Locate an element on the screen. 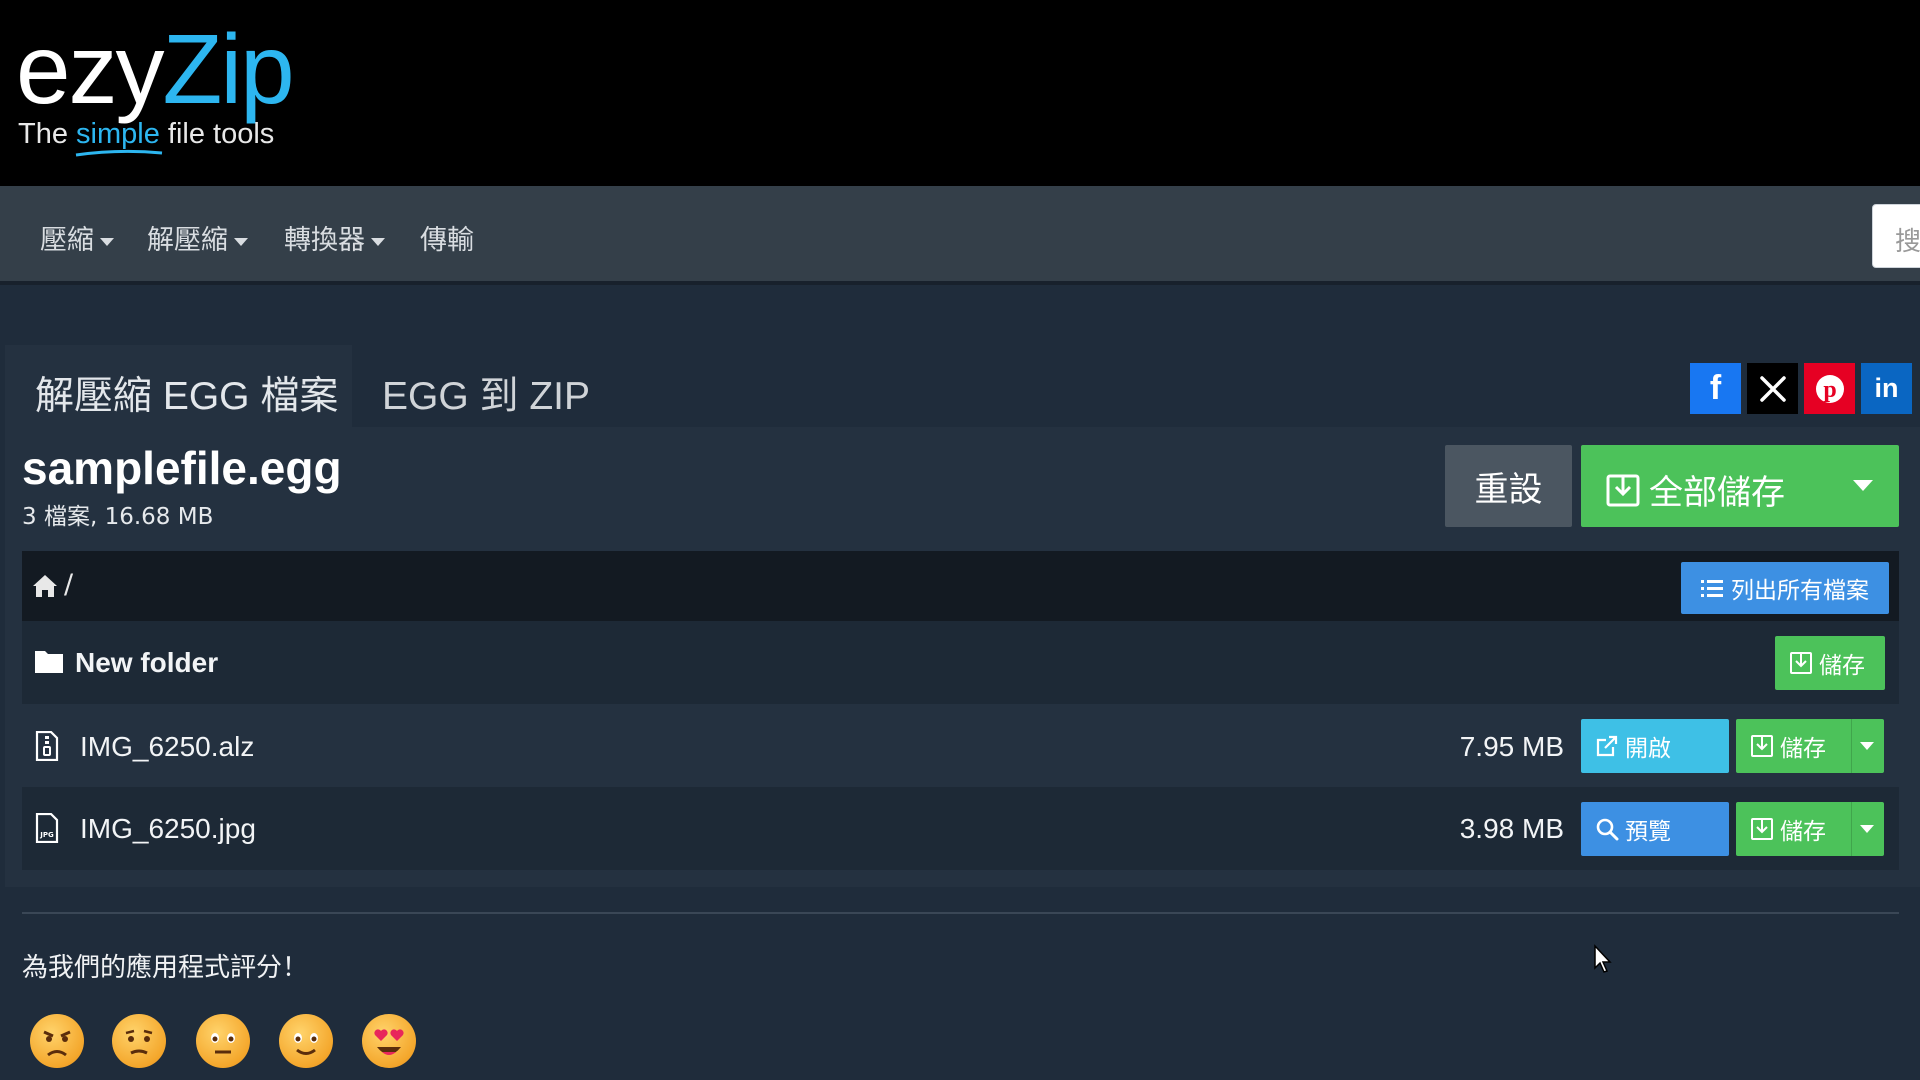  file-size: 7.95 MB is located at coordinates (1511, 746).